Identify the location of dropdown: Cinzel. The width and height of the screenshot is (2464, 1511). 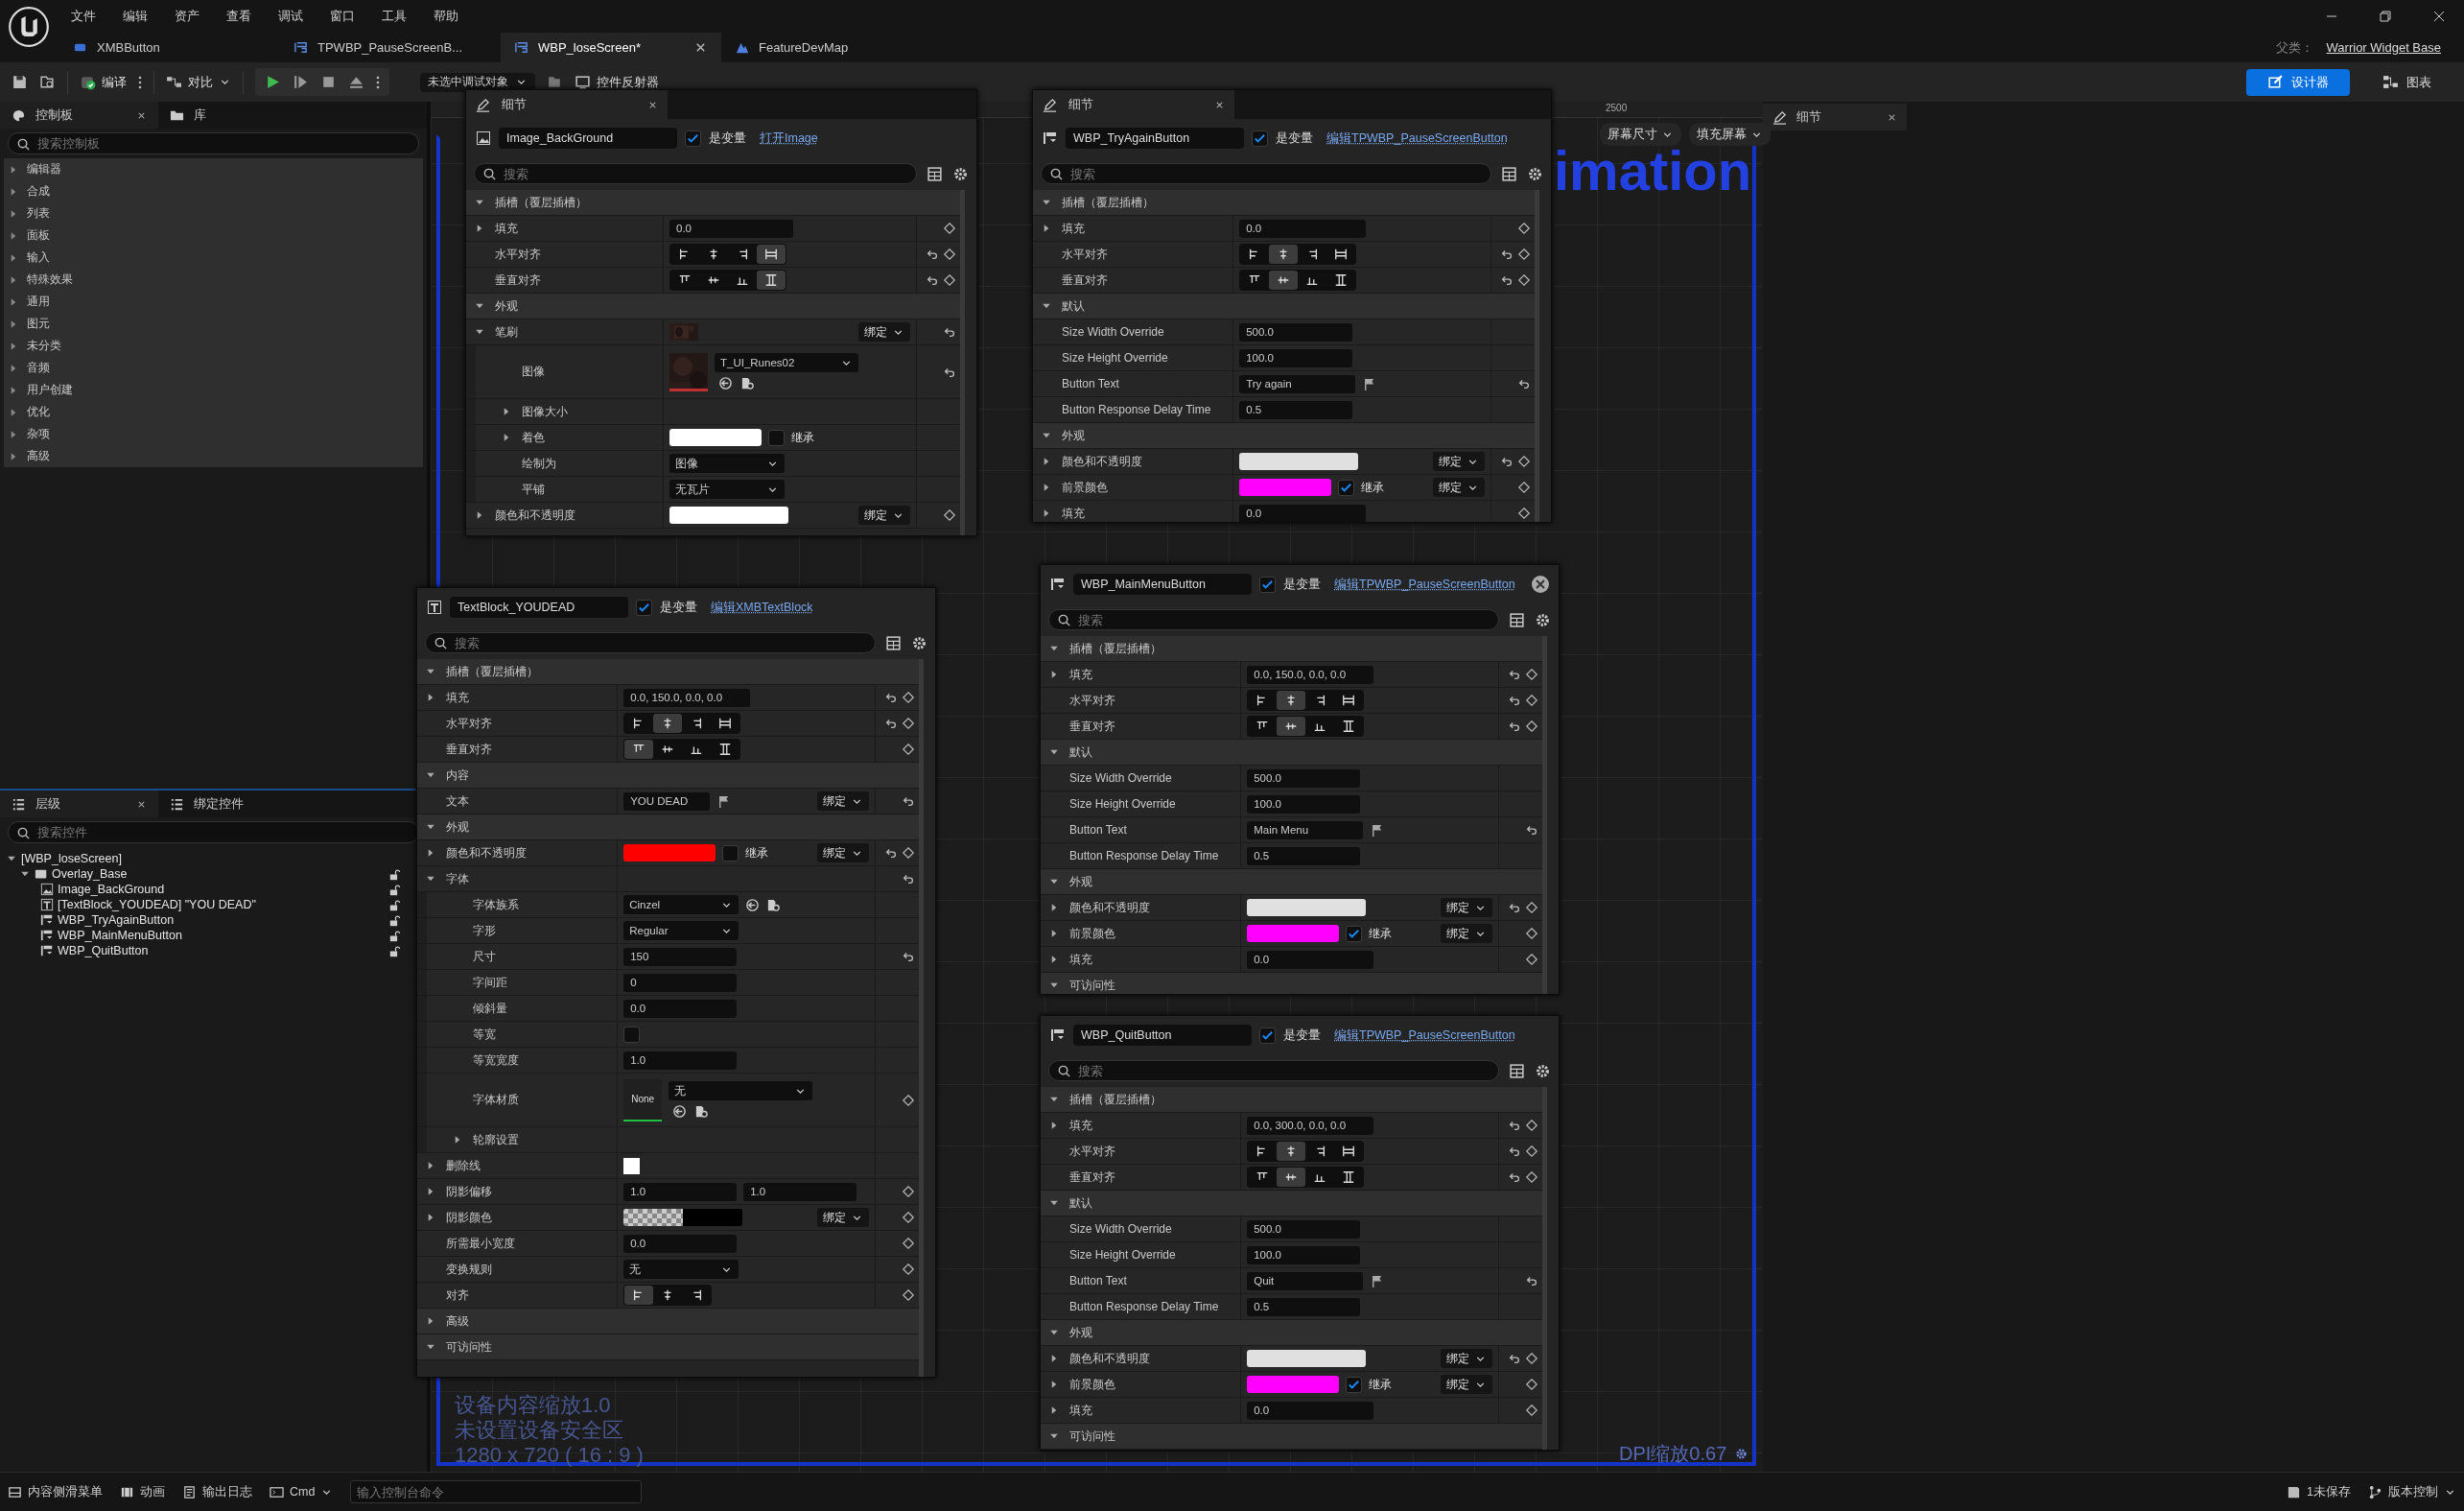
(681, 904).